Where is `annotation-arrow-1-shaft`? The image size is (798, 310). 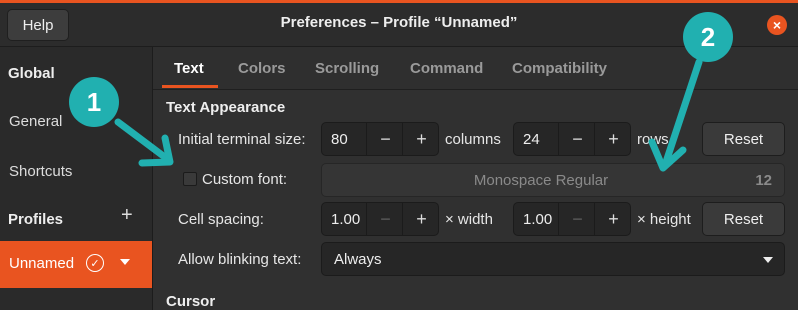
annotation-arrow-1-shaft is located at coordinates (142, 140).